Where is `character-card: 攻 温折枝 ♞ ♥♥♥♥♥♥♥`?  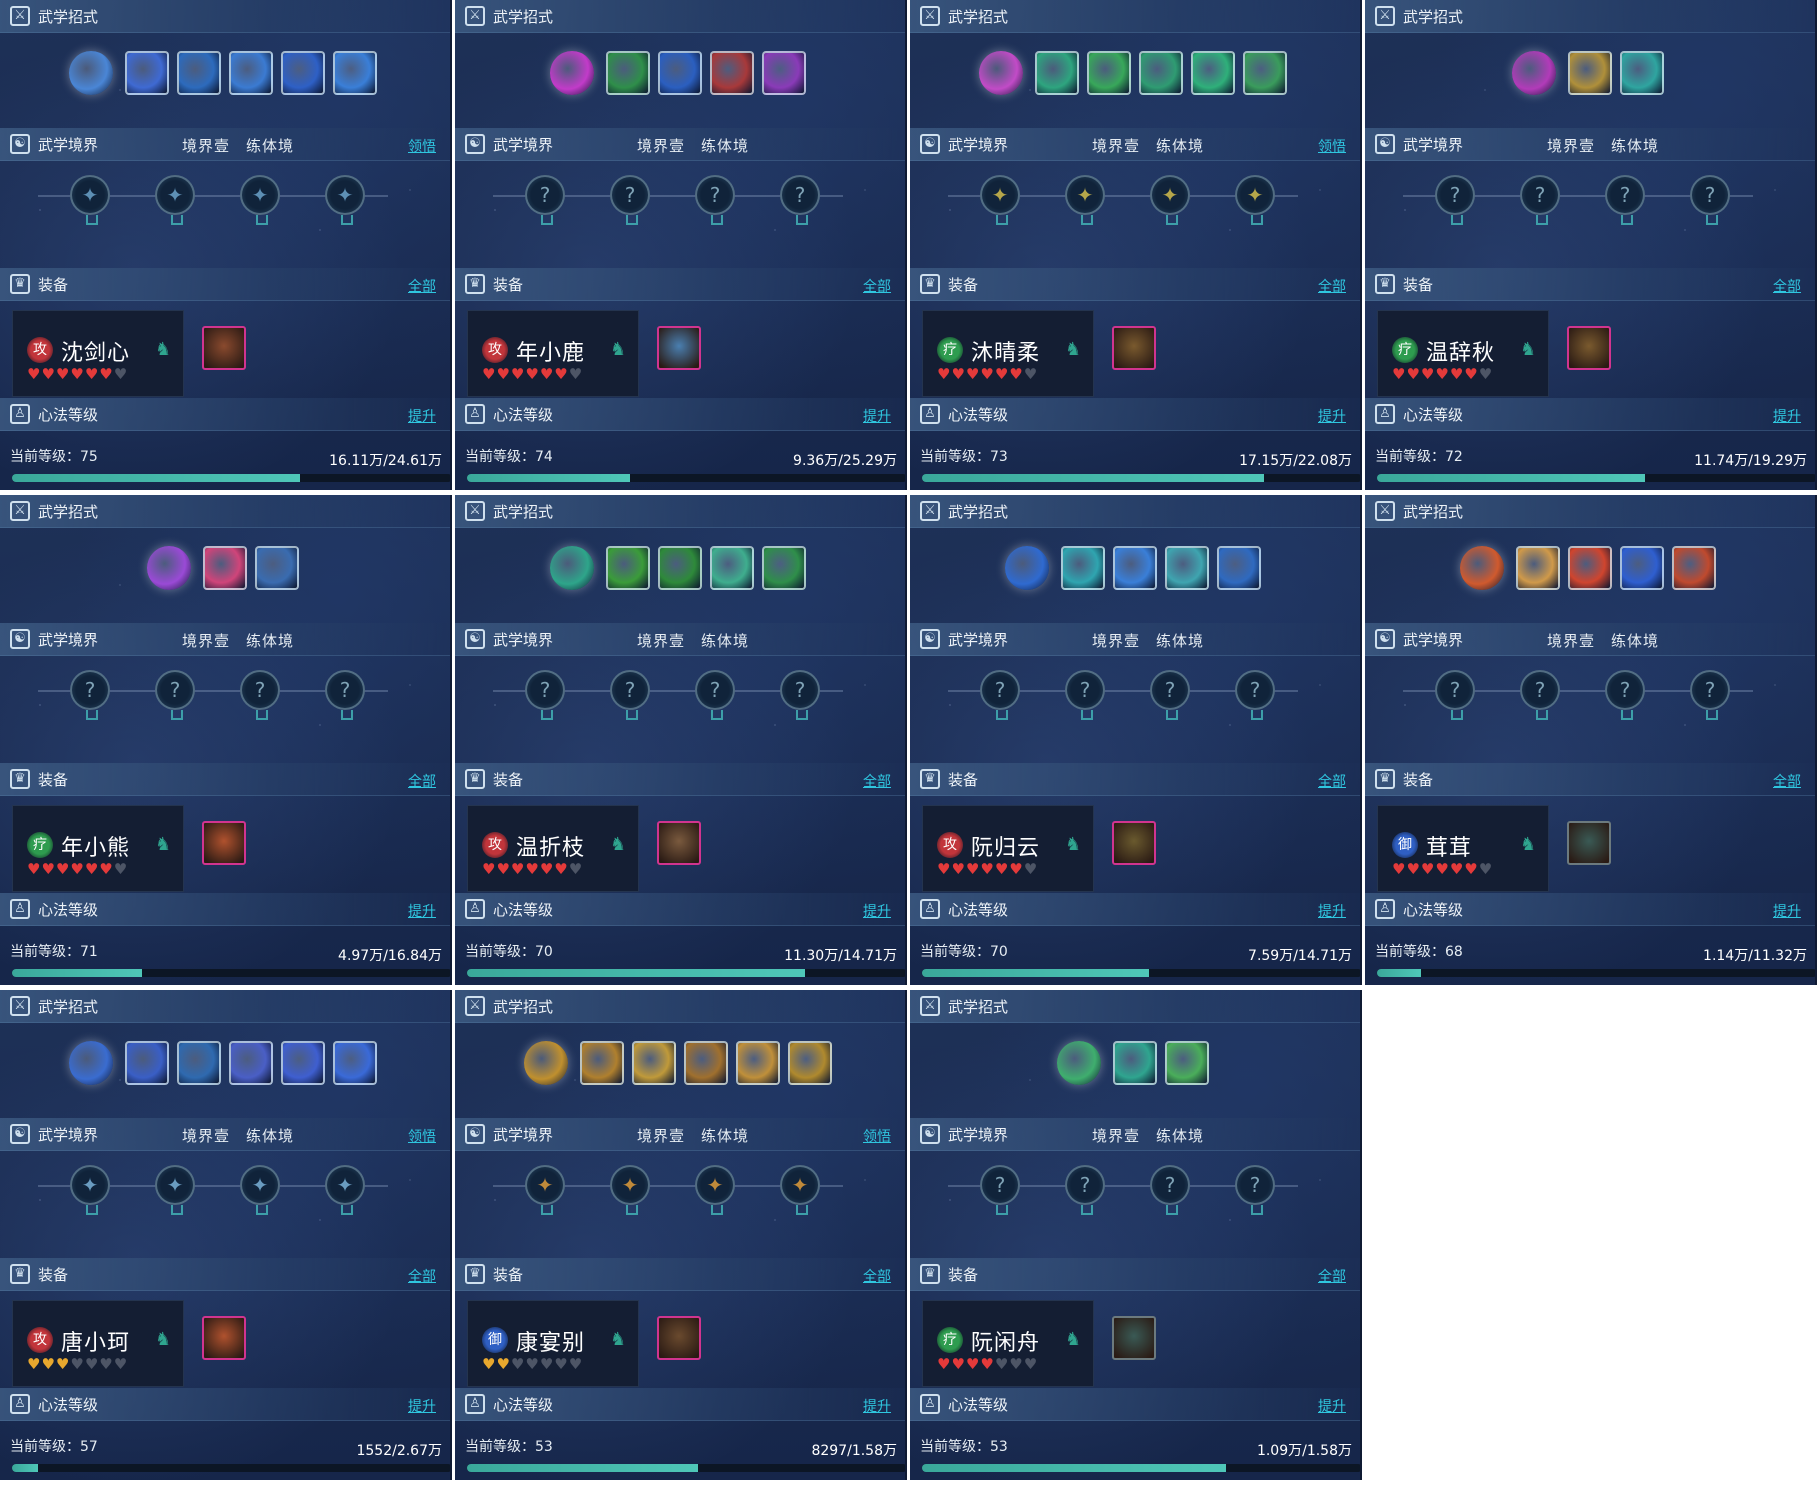 character-card: 攻 温折枝 ♞ ♥♥♥♥♥♥♥ is located at coordinates (553, 848).